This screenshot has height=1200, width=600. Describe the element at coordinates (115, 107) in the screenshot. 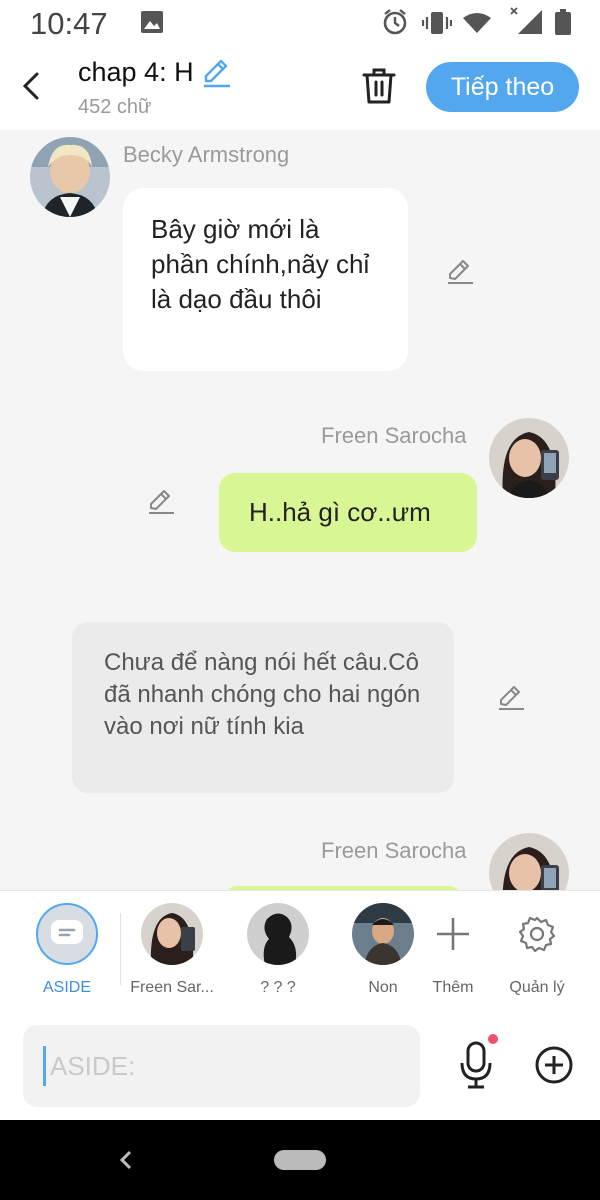

I see `word-count: 452 chữ` at that location.